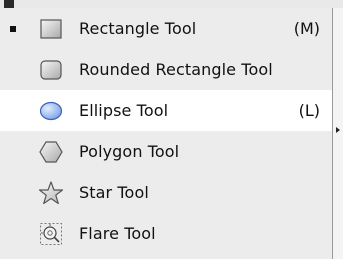  What do you see at coordinates (129, 151) in the screenshot?
I see `menu-item-label: Polygon Tool` at bounding box center [129, 151].